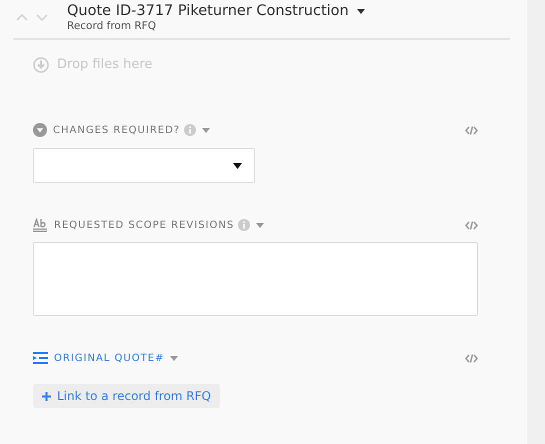 This screenshot has height=444, width=545. I want to click on text-format-icon, so click(40, 225).